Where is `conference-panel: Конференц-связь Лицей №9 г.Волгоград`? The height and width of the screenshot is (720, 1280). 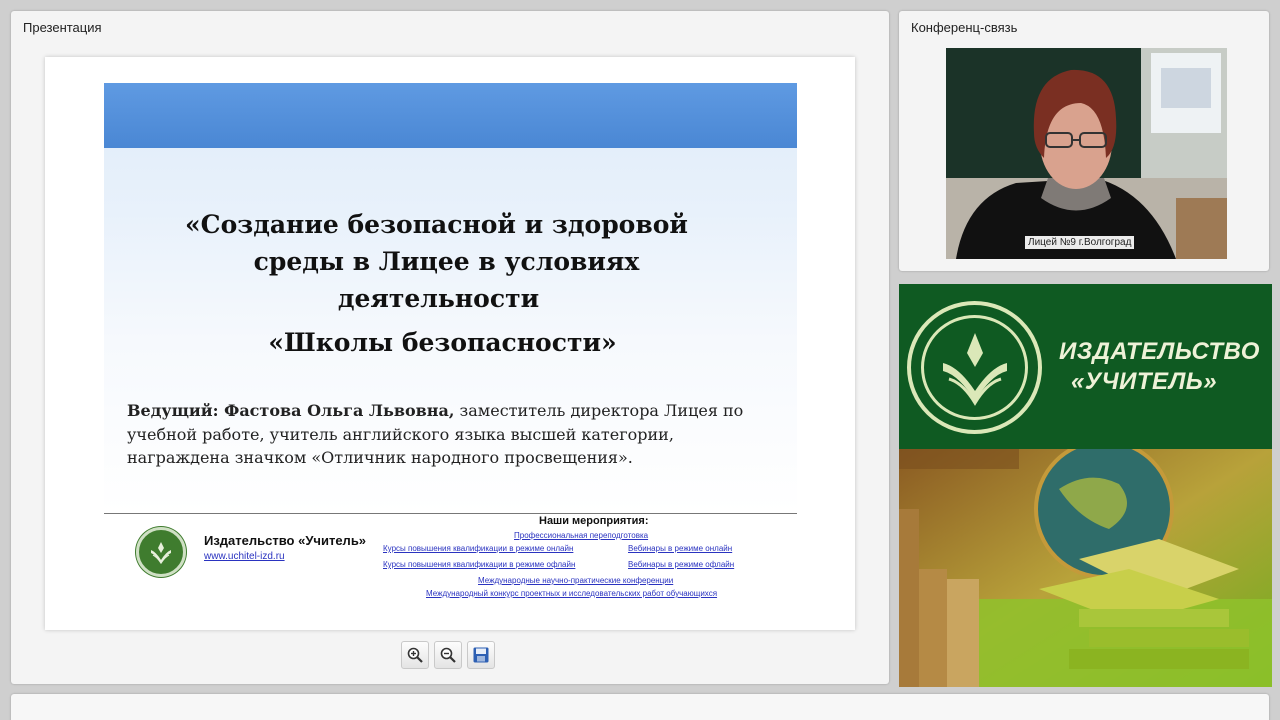
conference-panel: Конференц-связь Лицей №9 г.Волгоград is located at coordinates (1084, 141).